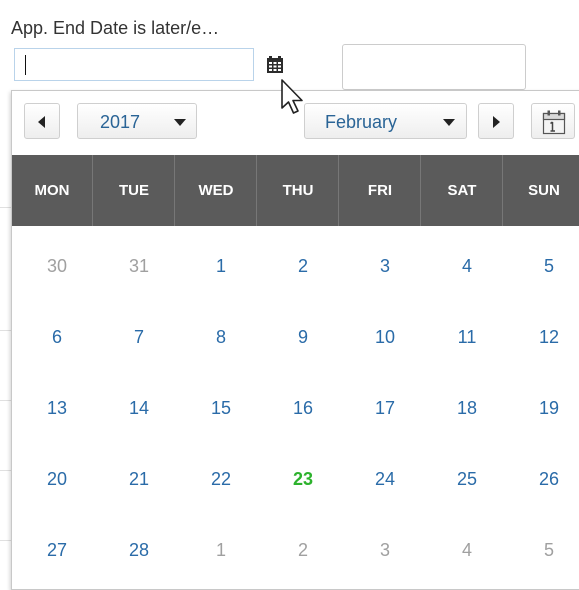 Image resolution: width=579 pixels, height=590 pixels. I want to click on day-cell: 11, so click(467, 337).